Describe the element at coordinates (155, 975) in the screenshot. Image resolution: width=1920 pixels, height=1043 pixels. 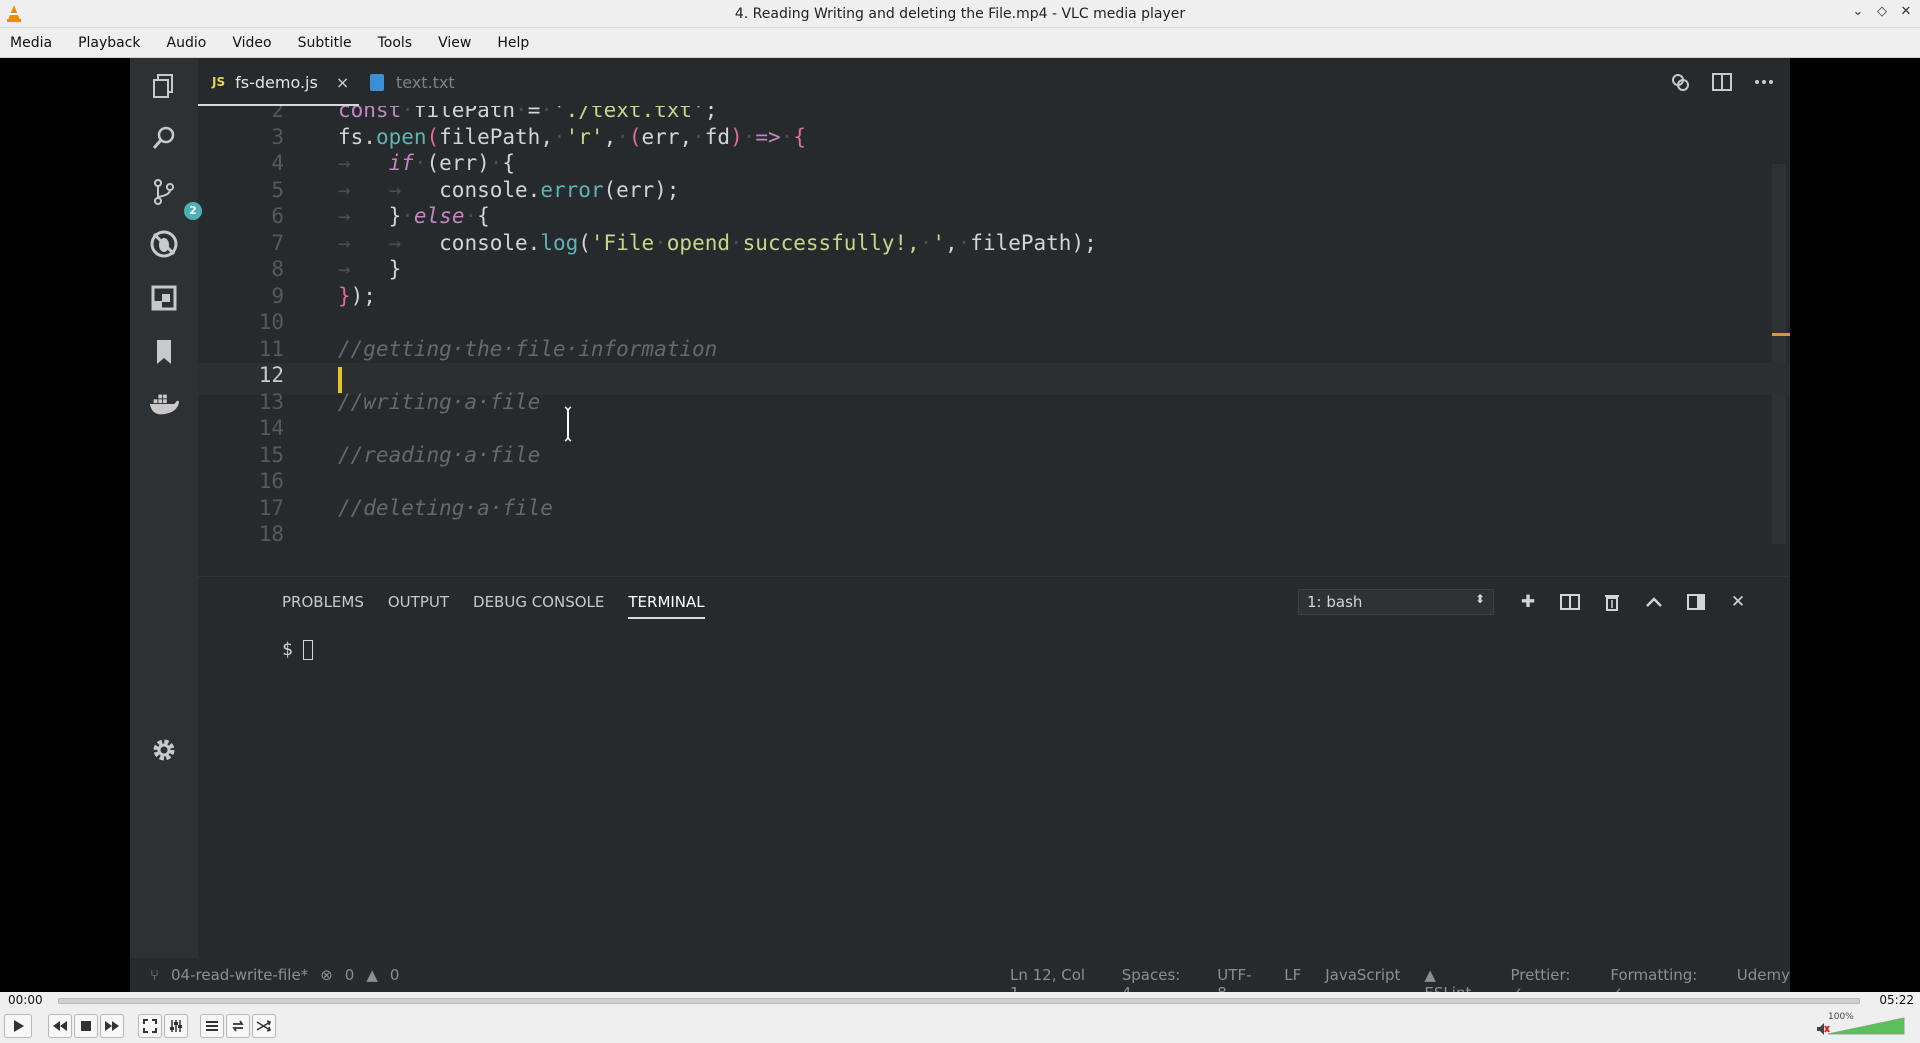
I see `git-branch-icon: ⑂` at that location.